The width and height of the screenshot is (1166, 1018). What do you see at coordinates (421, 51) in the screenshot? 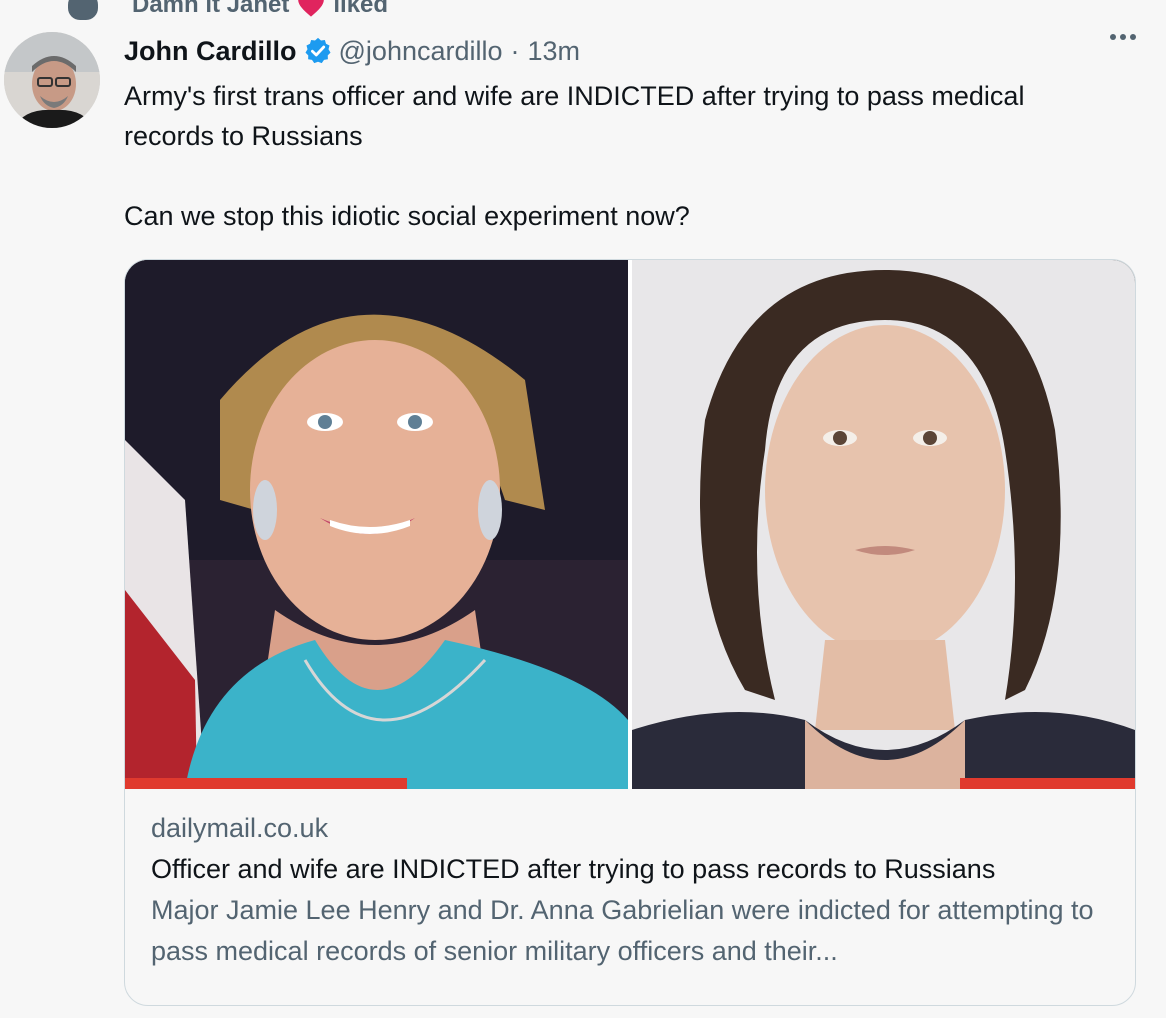
I see `author-handle: @johncardillo` at bounding box center [421, 51].